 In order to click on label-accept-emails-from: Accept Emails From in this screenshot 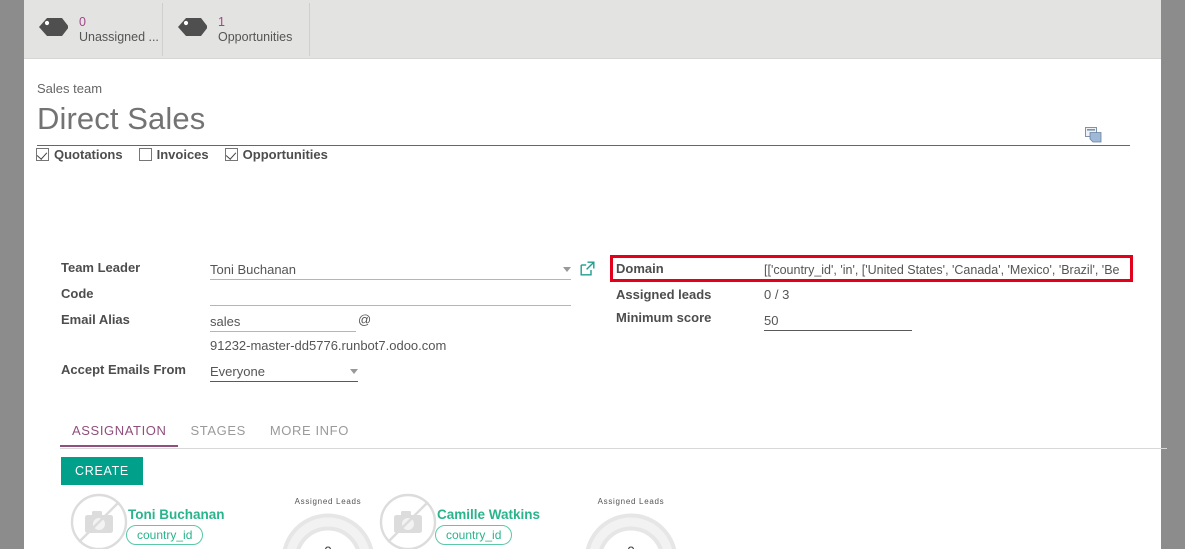, I will do `click(123, 369)`.